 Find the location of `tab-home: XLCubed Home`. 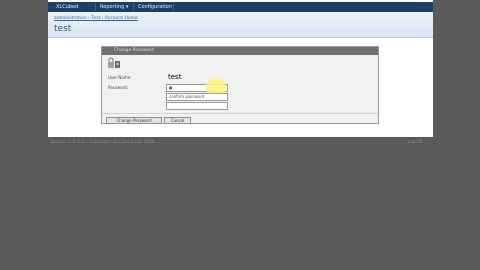

tab-home: XLCubed Home is located at coordinates (74, 10).